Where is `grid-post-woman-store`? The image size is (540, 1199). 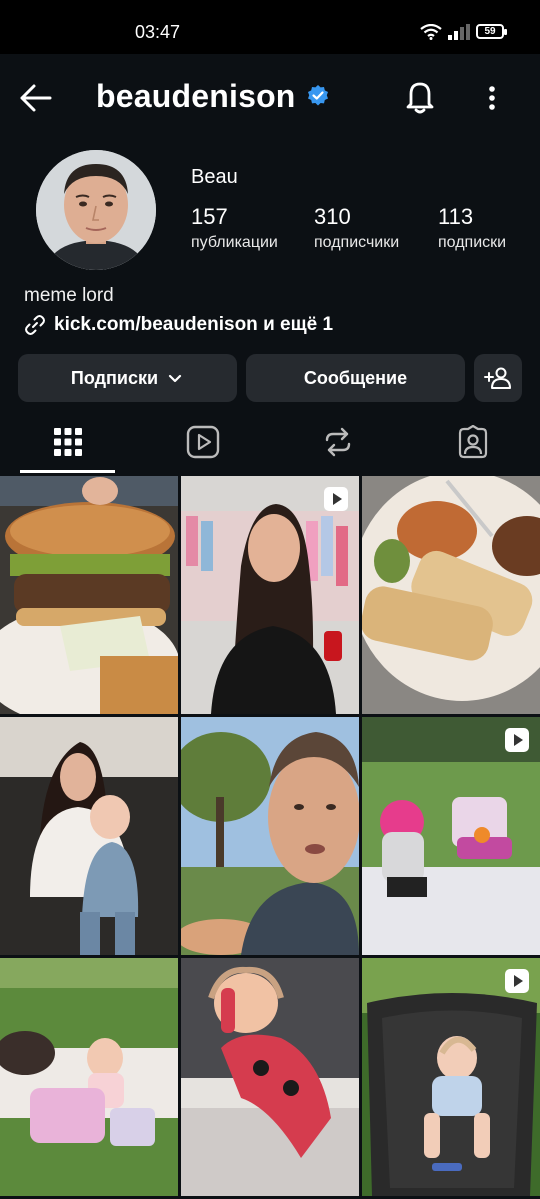 grid-post-woman-store is located at coordinates (270, 595).